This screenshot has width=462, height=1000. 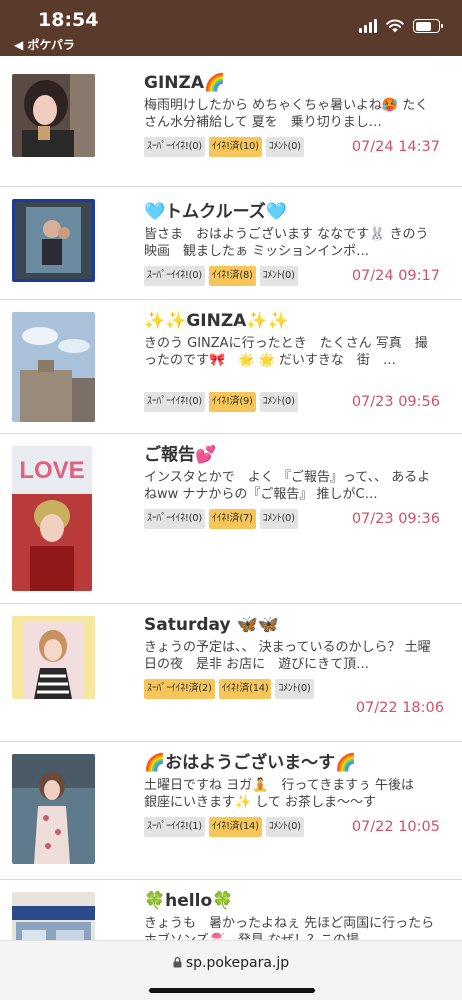 I want to click on post-title: 🌈おはようございま〜す🌈, so click(x=292, y=763).